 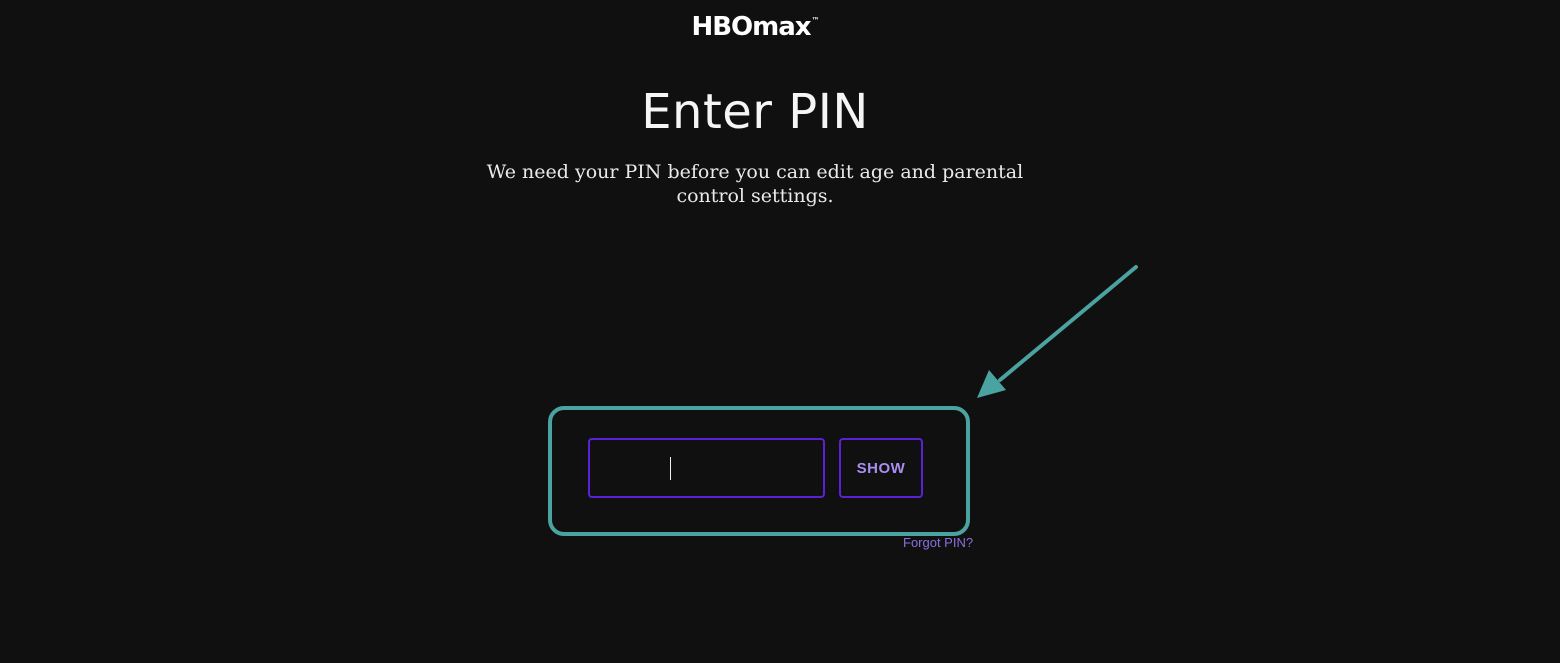 What do you see at coordinates (938, 542) in the screenshot?
I see `forgot-pin-link: Forgot PIN?` at bounding box center [938, 542].